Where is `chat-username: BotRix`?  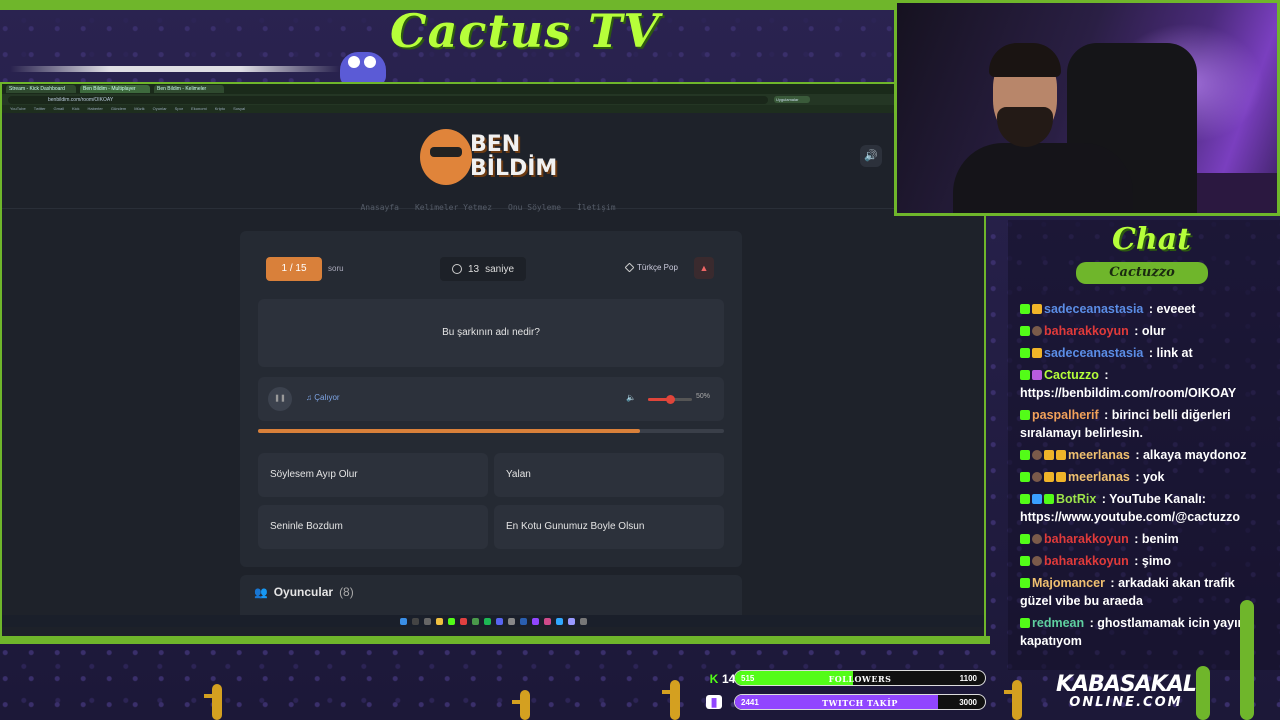
chat-username: BotRix is located at coordinates (1076, 499).